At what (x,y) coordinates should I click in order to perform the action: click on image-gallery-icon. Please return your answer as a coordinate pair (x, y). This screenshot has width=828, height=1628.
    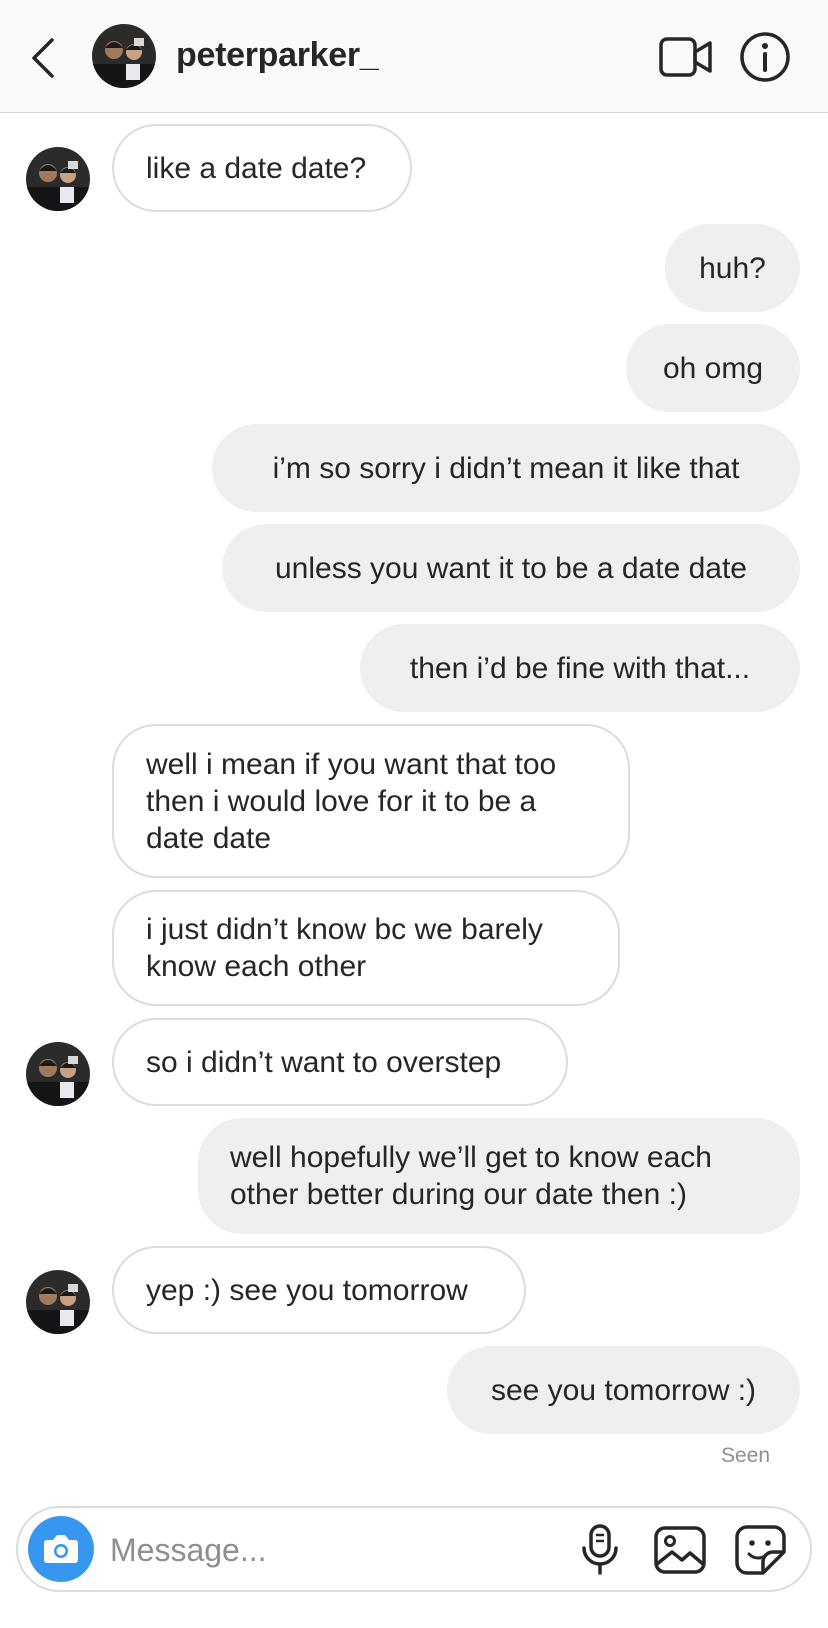
    Looking at the image, I should click on (680, 1550).